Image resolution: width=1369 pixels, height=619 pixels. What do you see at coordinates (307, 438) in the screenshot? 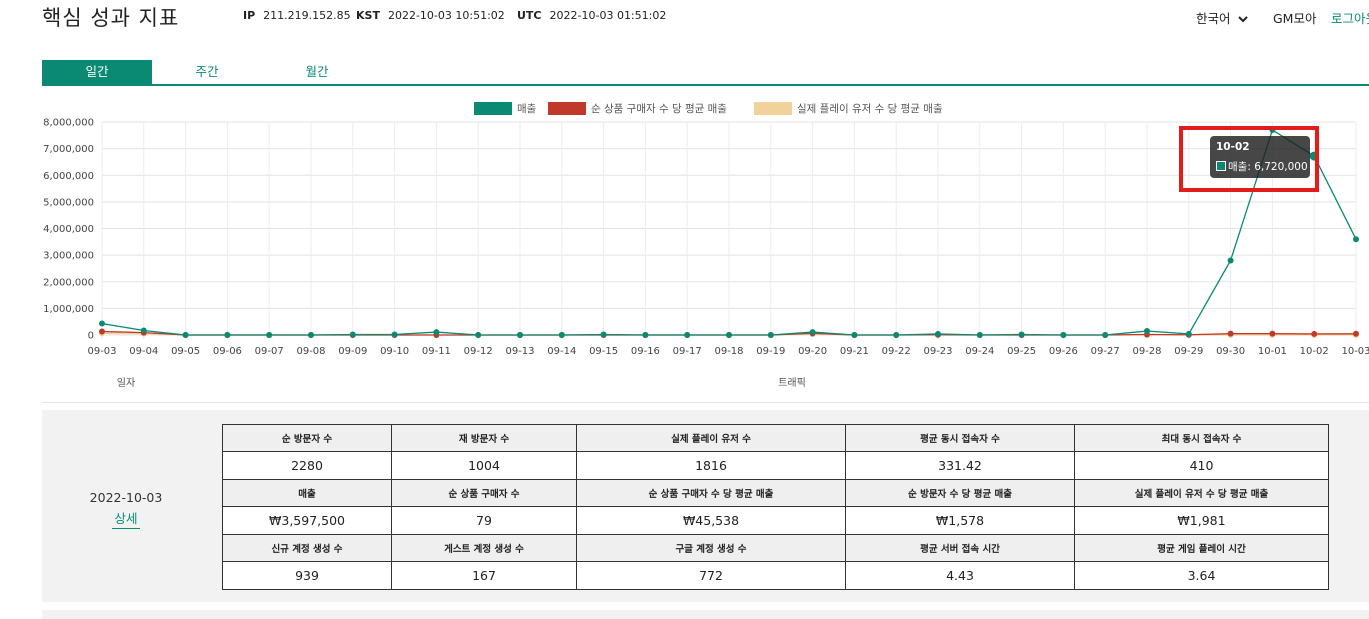
I see `stats-header-cell: 순 방문자 수` at bounding box center [307, 438].